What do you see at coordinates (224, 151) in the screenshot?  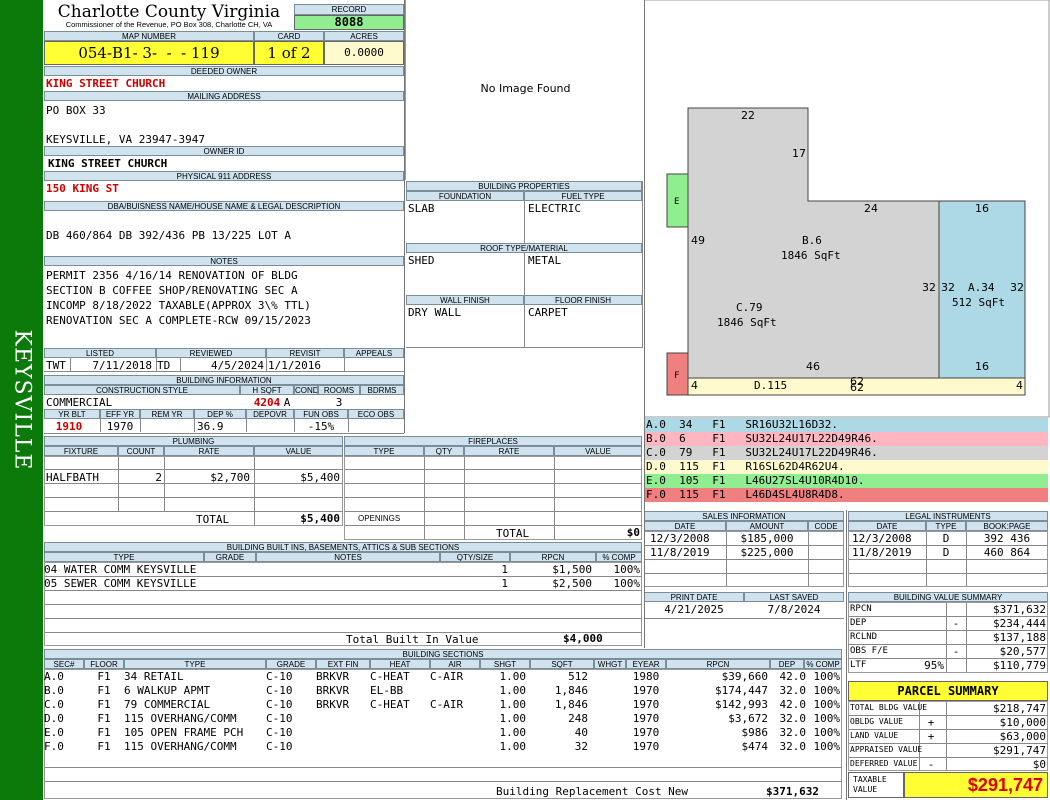 I see `owner-id-label: OWNER ID` at bounding box center [224, 151].